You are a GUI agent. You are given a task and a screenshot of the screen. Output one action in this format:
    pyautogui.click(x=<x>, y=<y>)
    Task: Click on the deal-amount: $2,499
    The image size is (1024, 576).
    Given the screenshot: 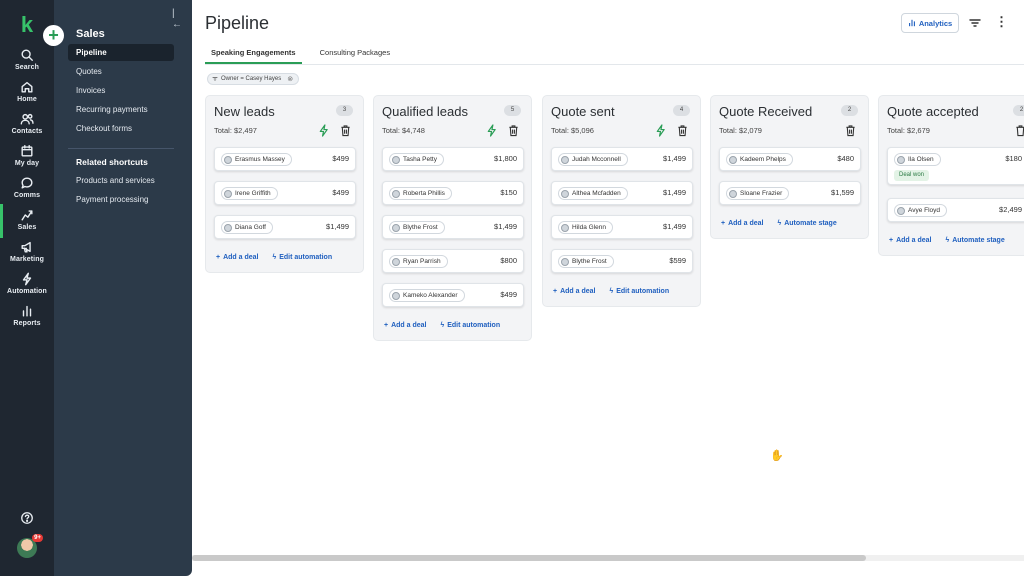 What is the action you would take?
    pyautogui.click(x=1010, y=209)
    